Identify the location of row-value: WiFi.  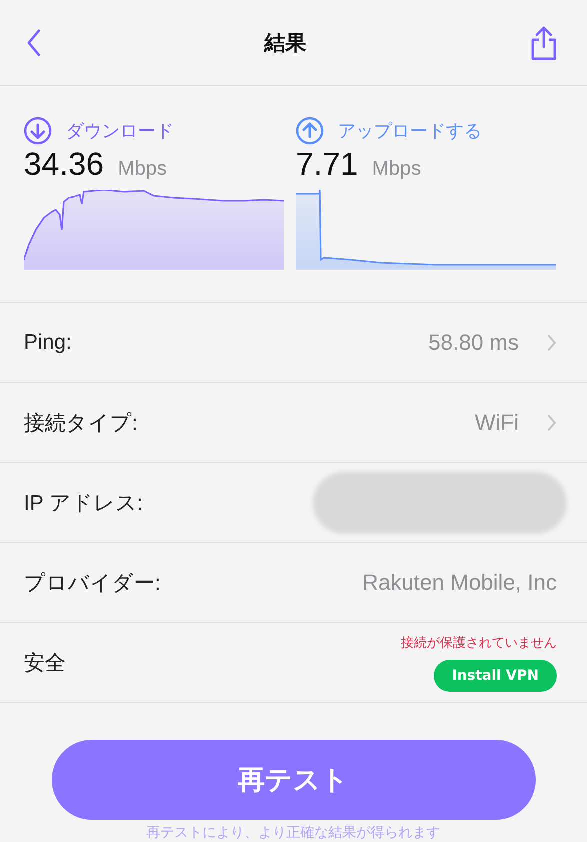
(497, 423).